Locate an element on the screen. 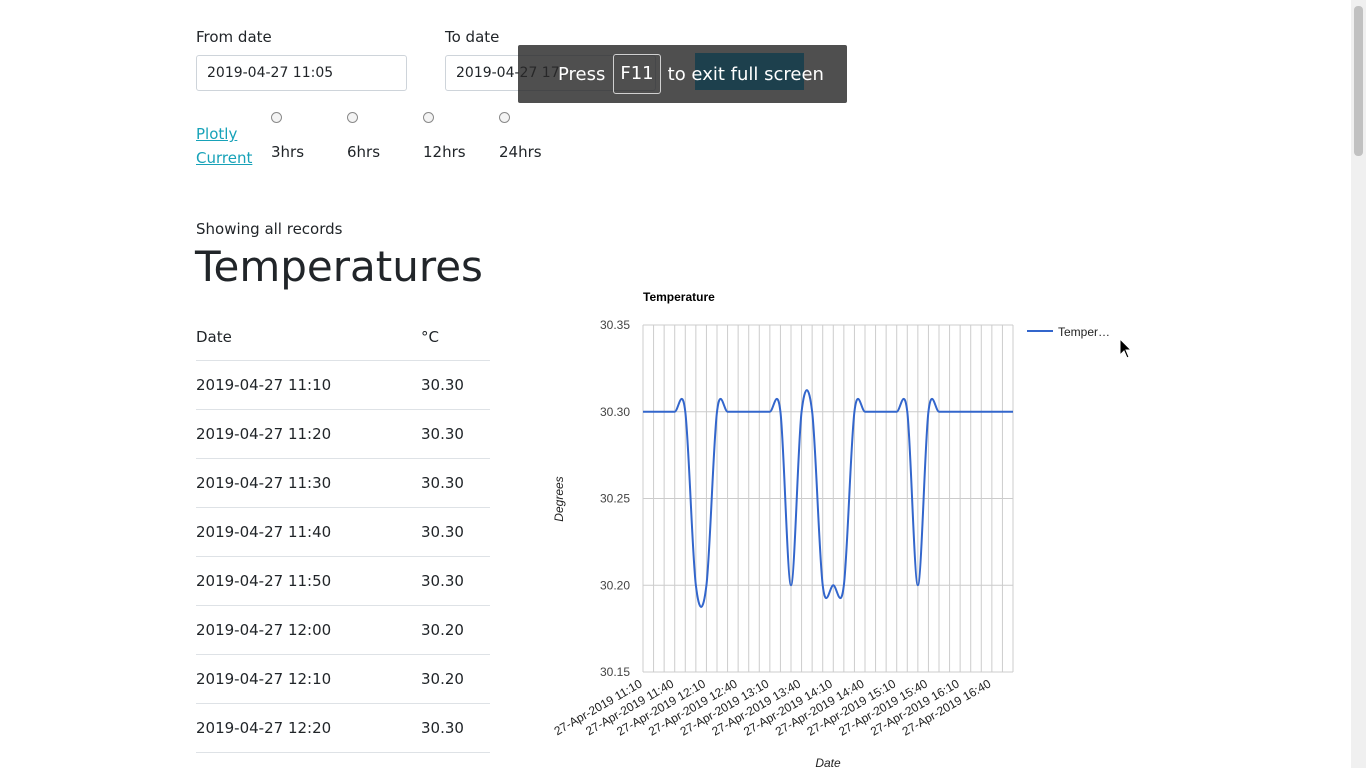 This screenshot has width=1366, height=768. row-date: 2019-04-27 12:00 is located at coordinates (308, 630).